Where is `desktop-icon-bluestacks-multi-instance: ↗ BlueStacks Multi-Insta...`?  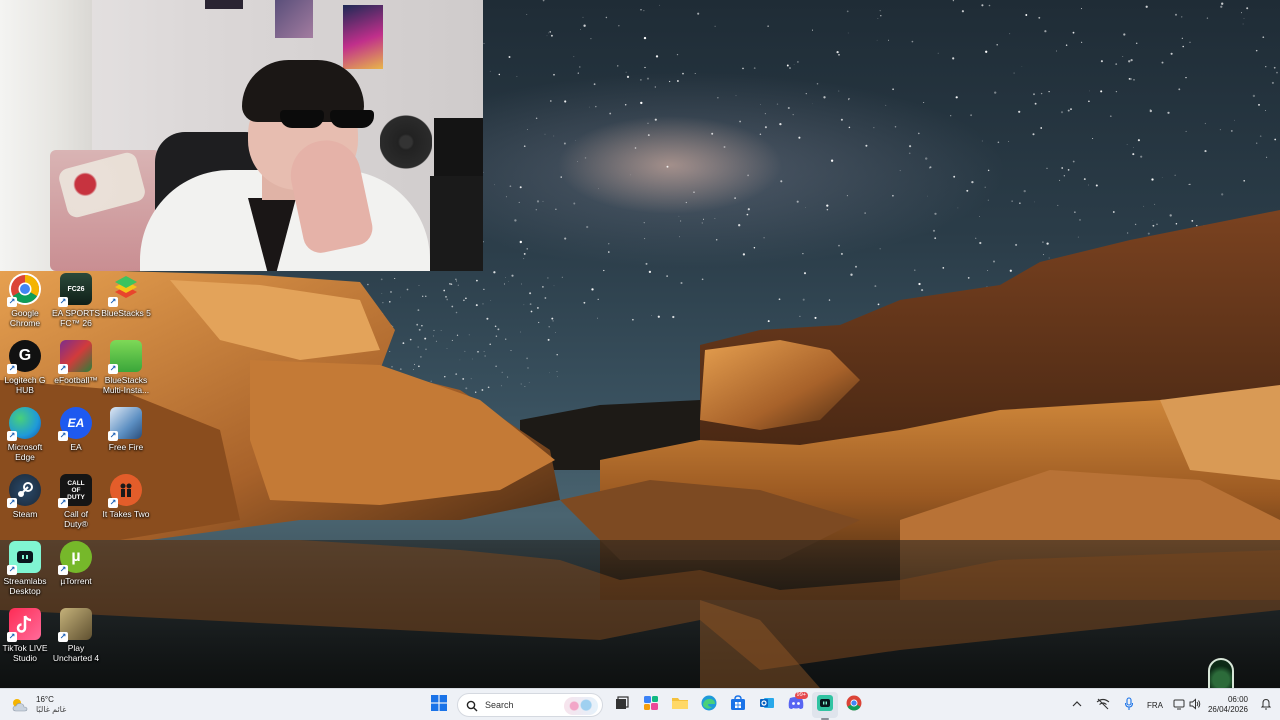
desktop-icon-bluestacks-multi-instance: ↗ BlueStacks Multi-Insta... is located at coordinates (126, 371).